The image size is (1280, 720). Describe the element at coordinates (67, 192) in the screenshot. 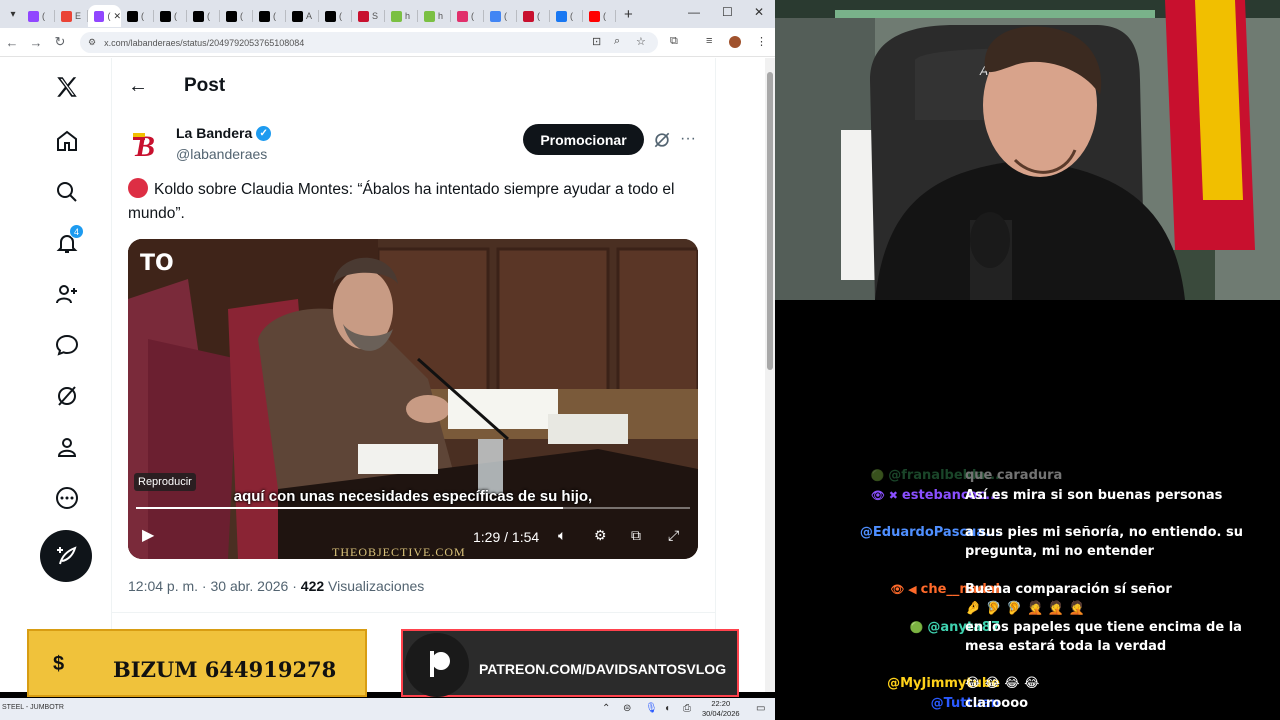

I see `explore-search-icon` at that location.